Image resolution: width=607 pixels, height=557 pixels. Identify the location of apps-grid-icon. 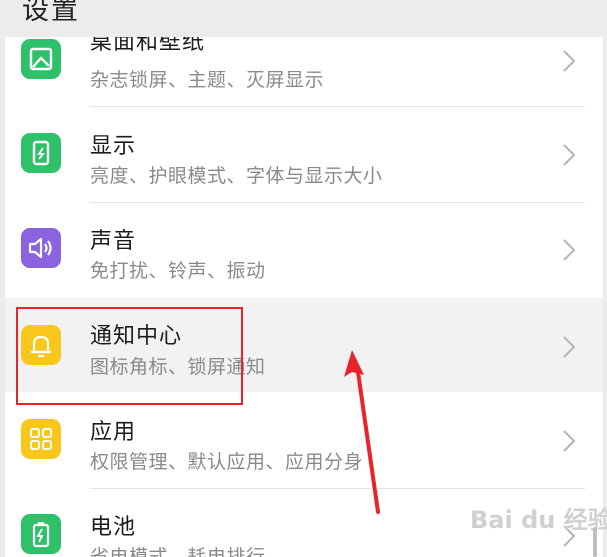
(41, 439).